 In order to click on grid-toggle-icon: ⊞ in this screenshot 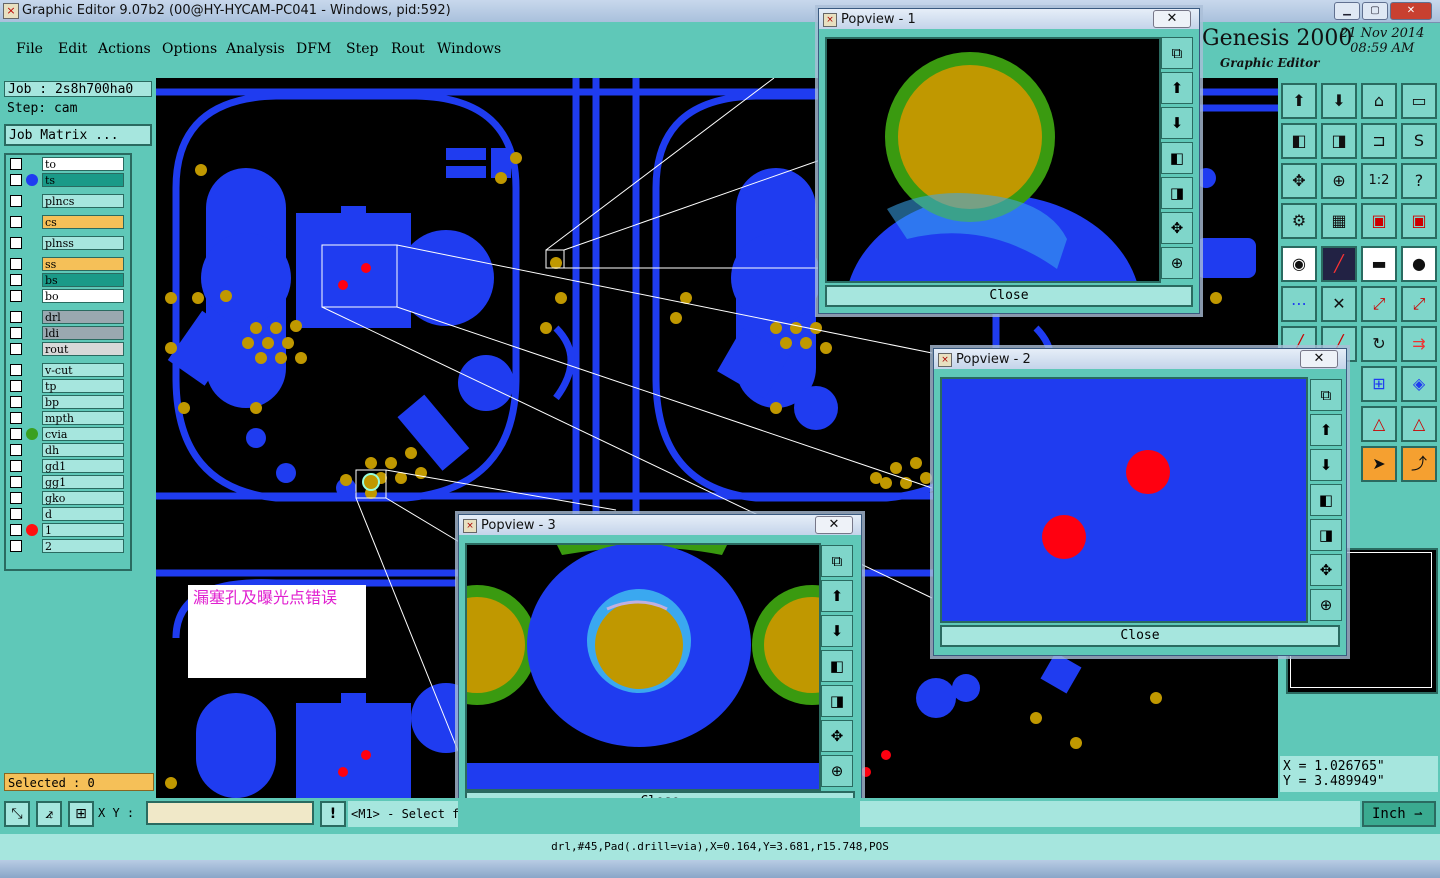, I will do `click(81, 814)`.